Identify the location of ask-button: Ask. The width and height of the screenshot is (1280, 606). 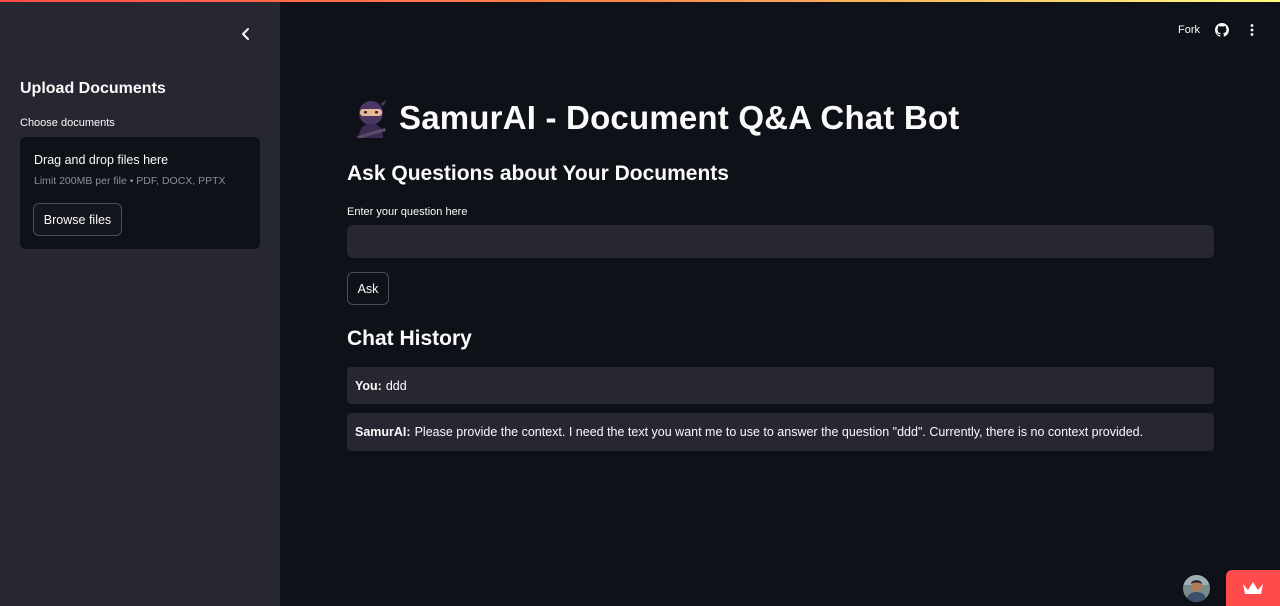
(368, 288).